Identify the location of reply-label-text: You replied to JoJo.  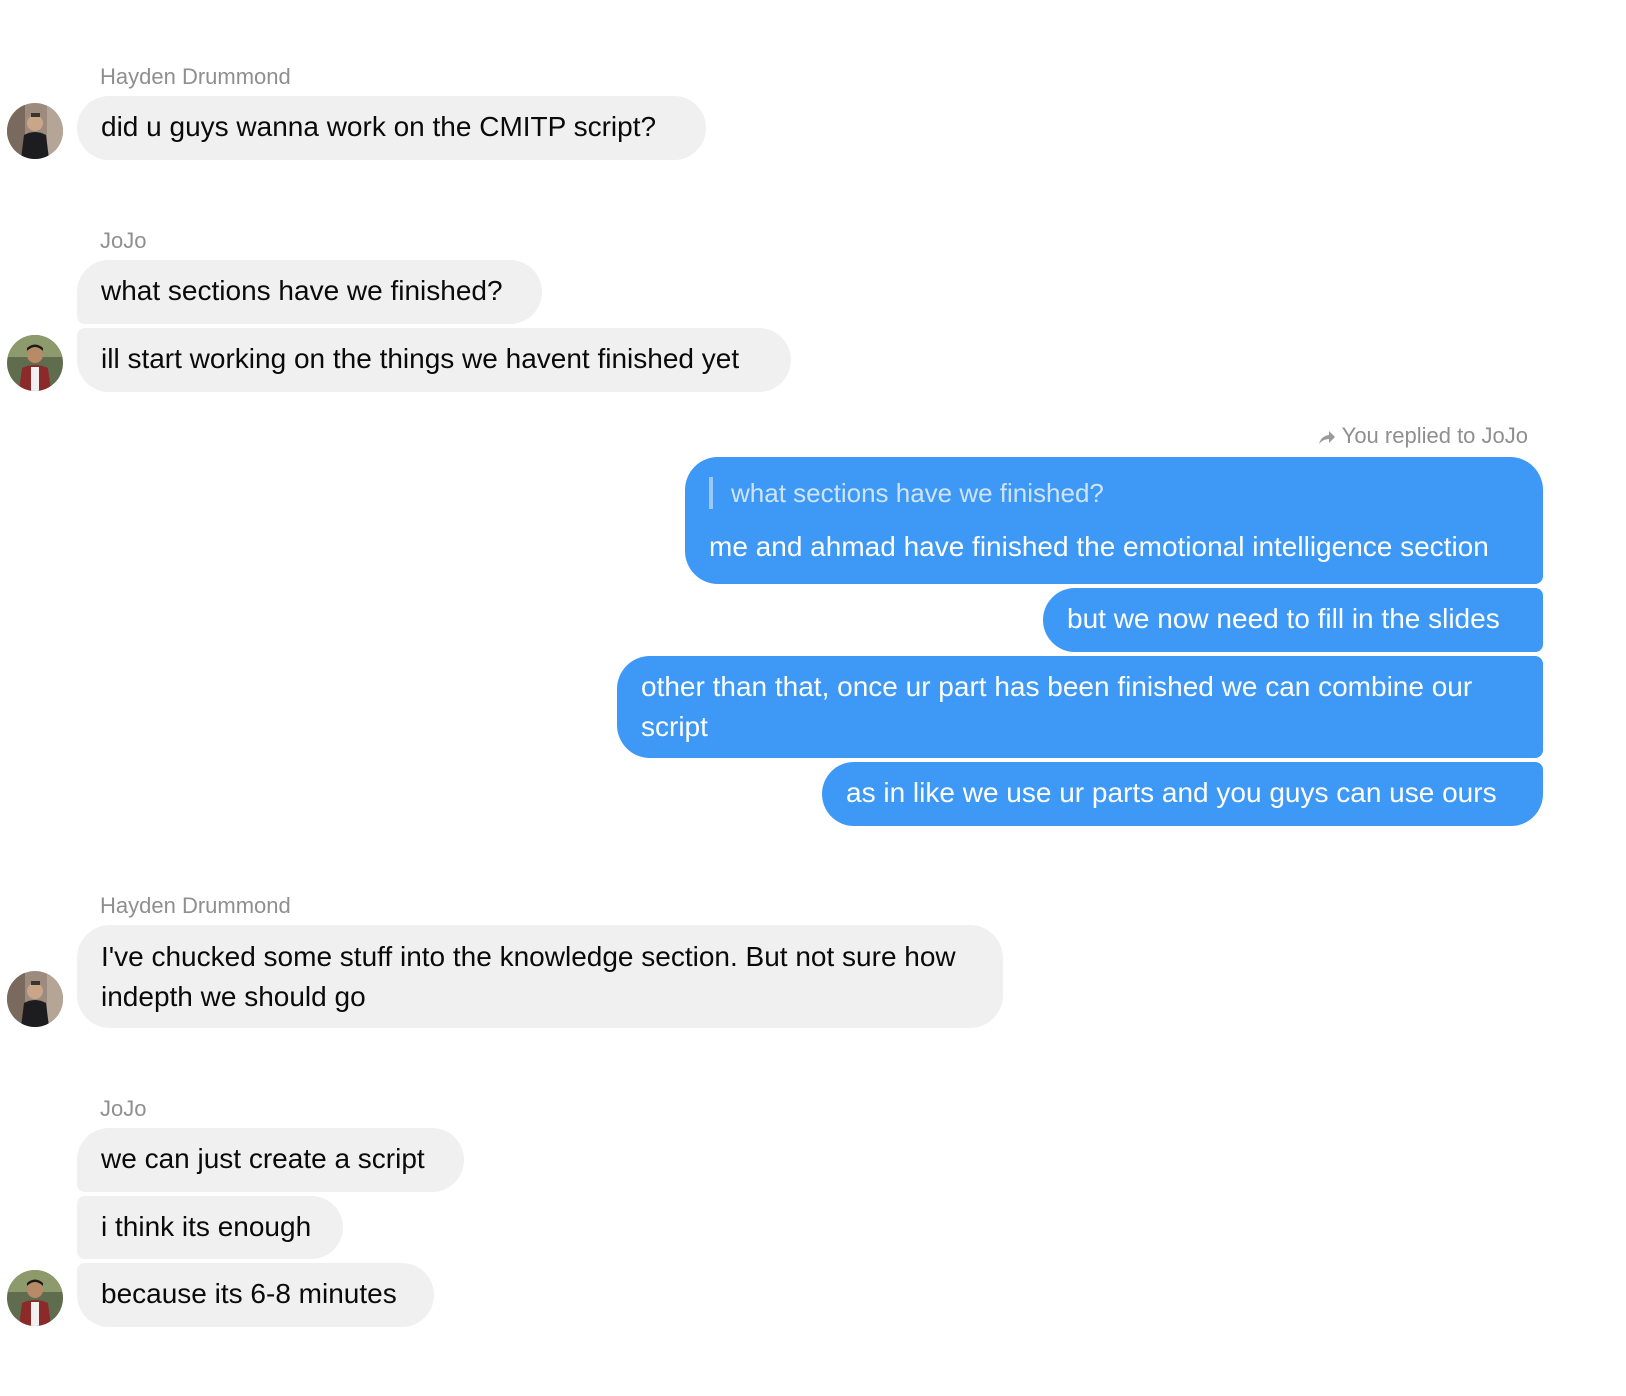
(1434, 435).